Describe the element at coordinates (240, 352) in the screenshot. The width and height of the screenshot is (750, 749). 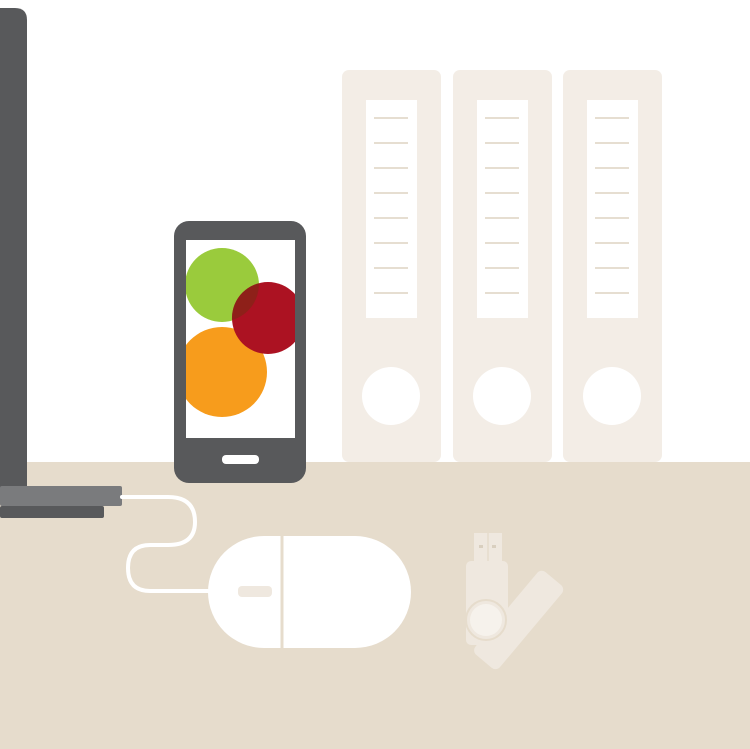
I see `smartphone-icon` at that location.